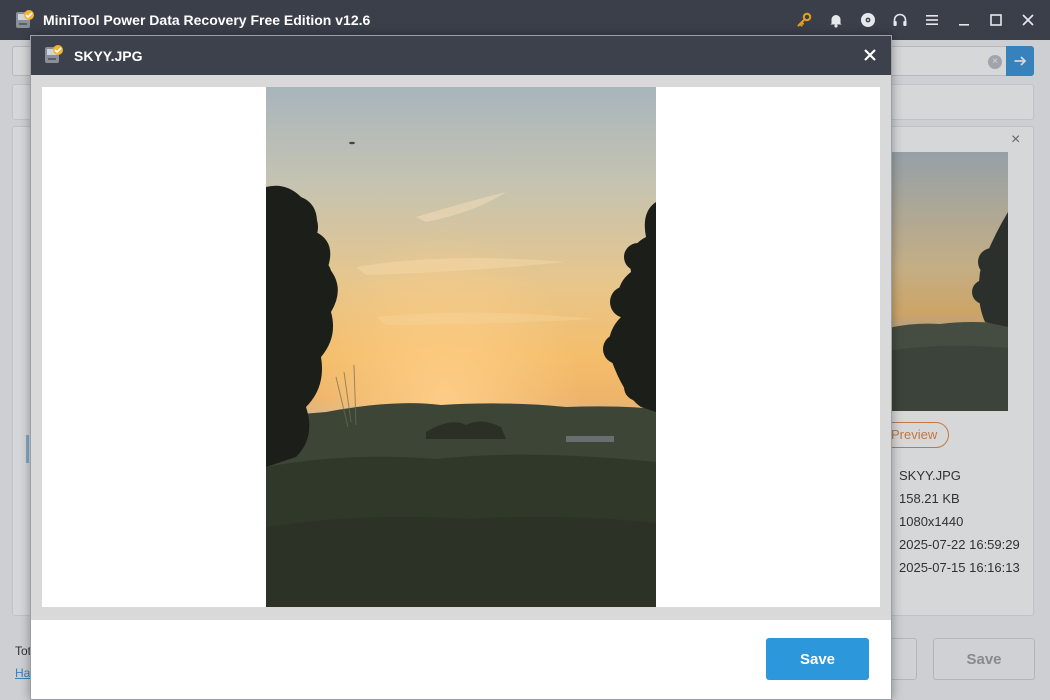 The image size is (1050, 700). What do you see at coordinates (108, 56) in the screenshot?
I see `dialog-title: SKYY.JPG` at bounding box center [108, 56].